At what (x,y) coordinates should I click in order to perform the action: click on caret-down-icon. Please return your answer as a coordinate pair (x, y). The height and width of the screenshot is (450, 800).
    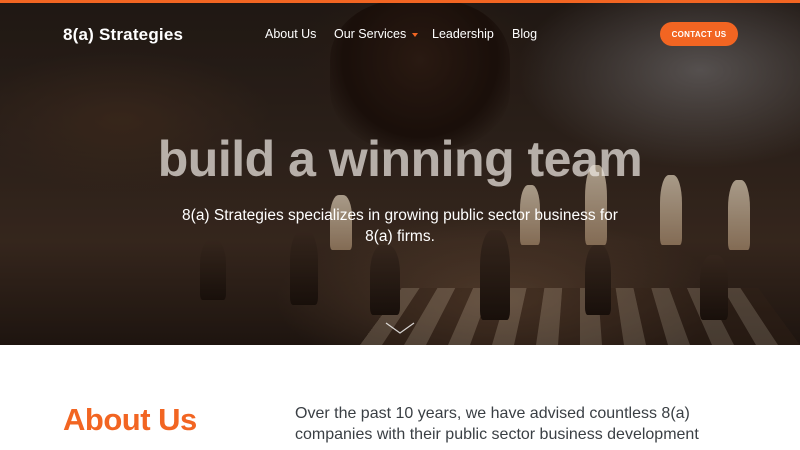
    Looking at the image, I should click on (415, 34).